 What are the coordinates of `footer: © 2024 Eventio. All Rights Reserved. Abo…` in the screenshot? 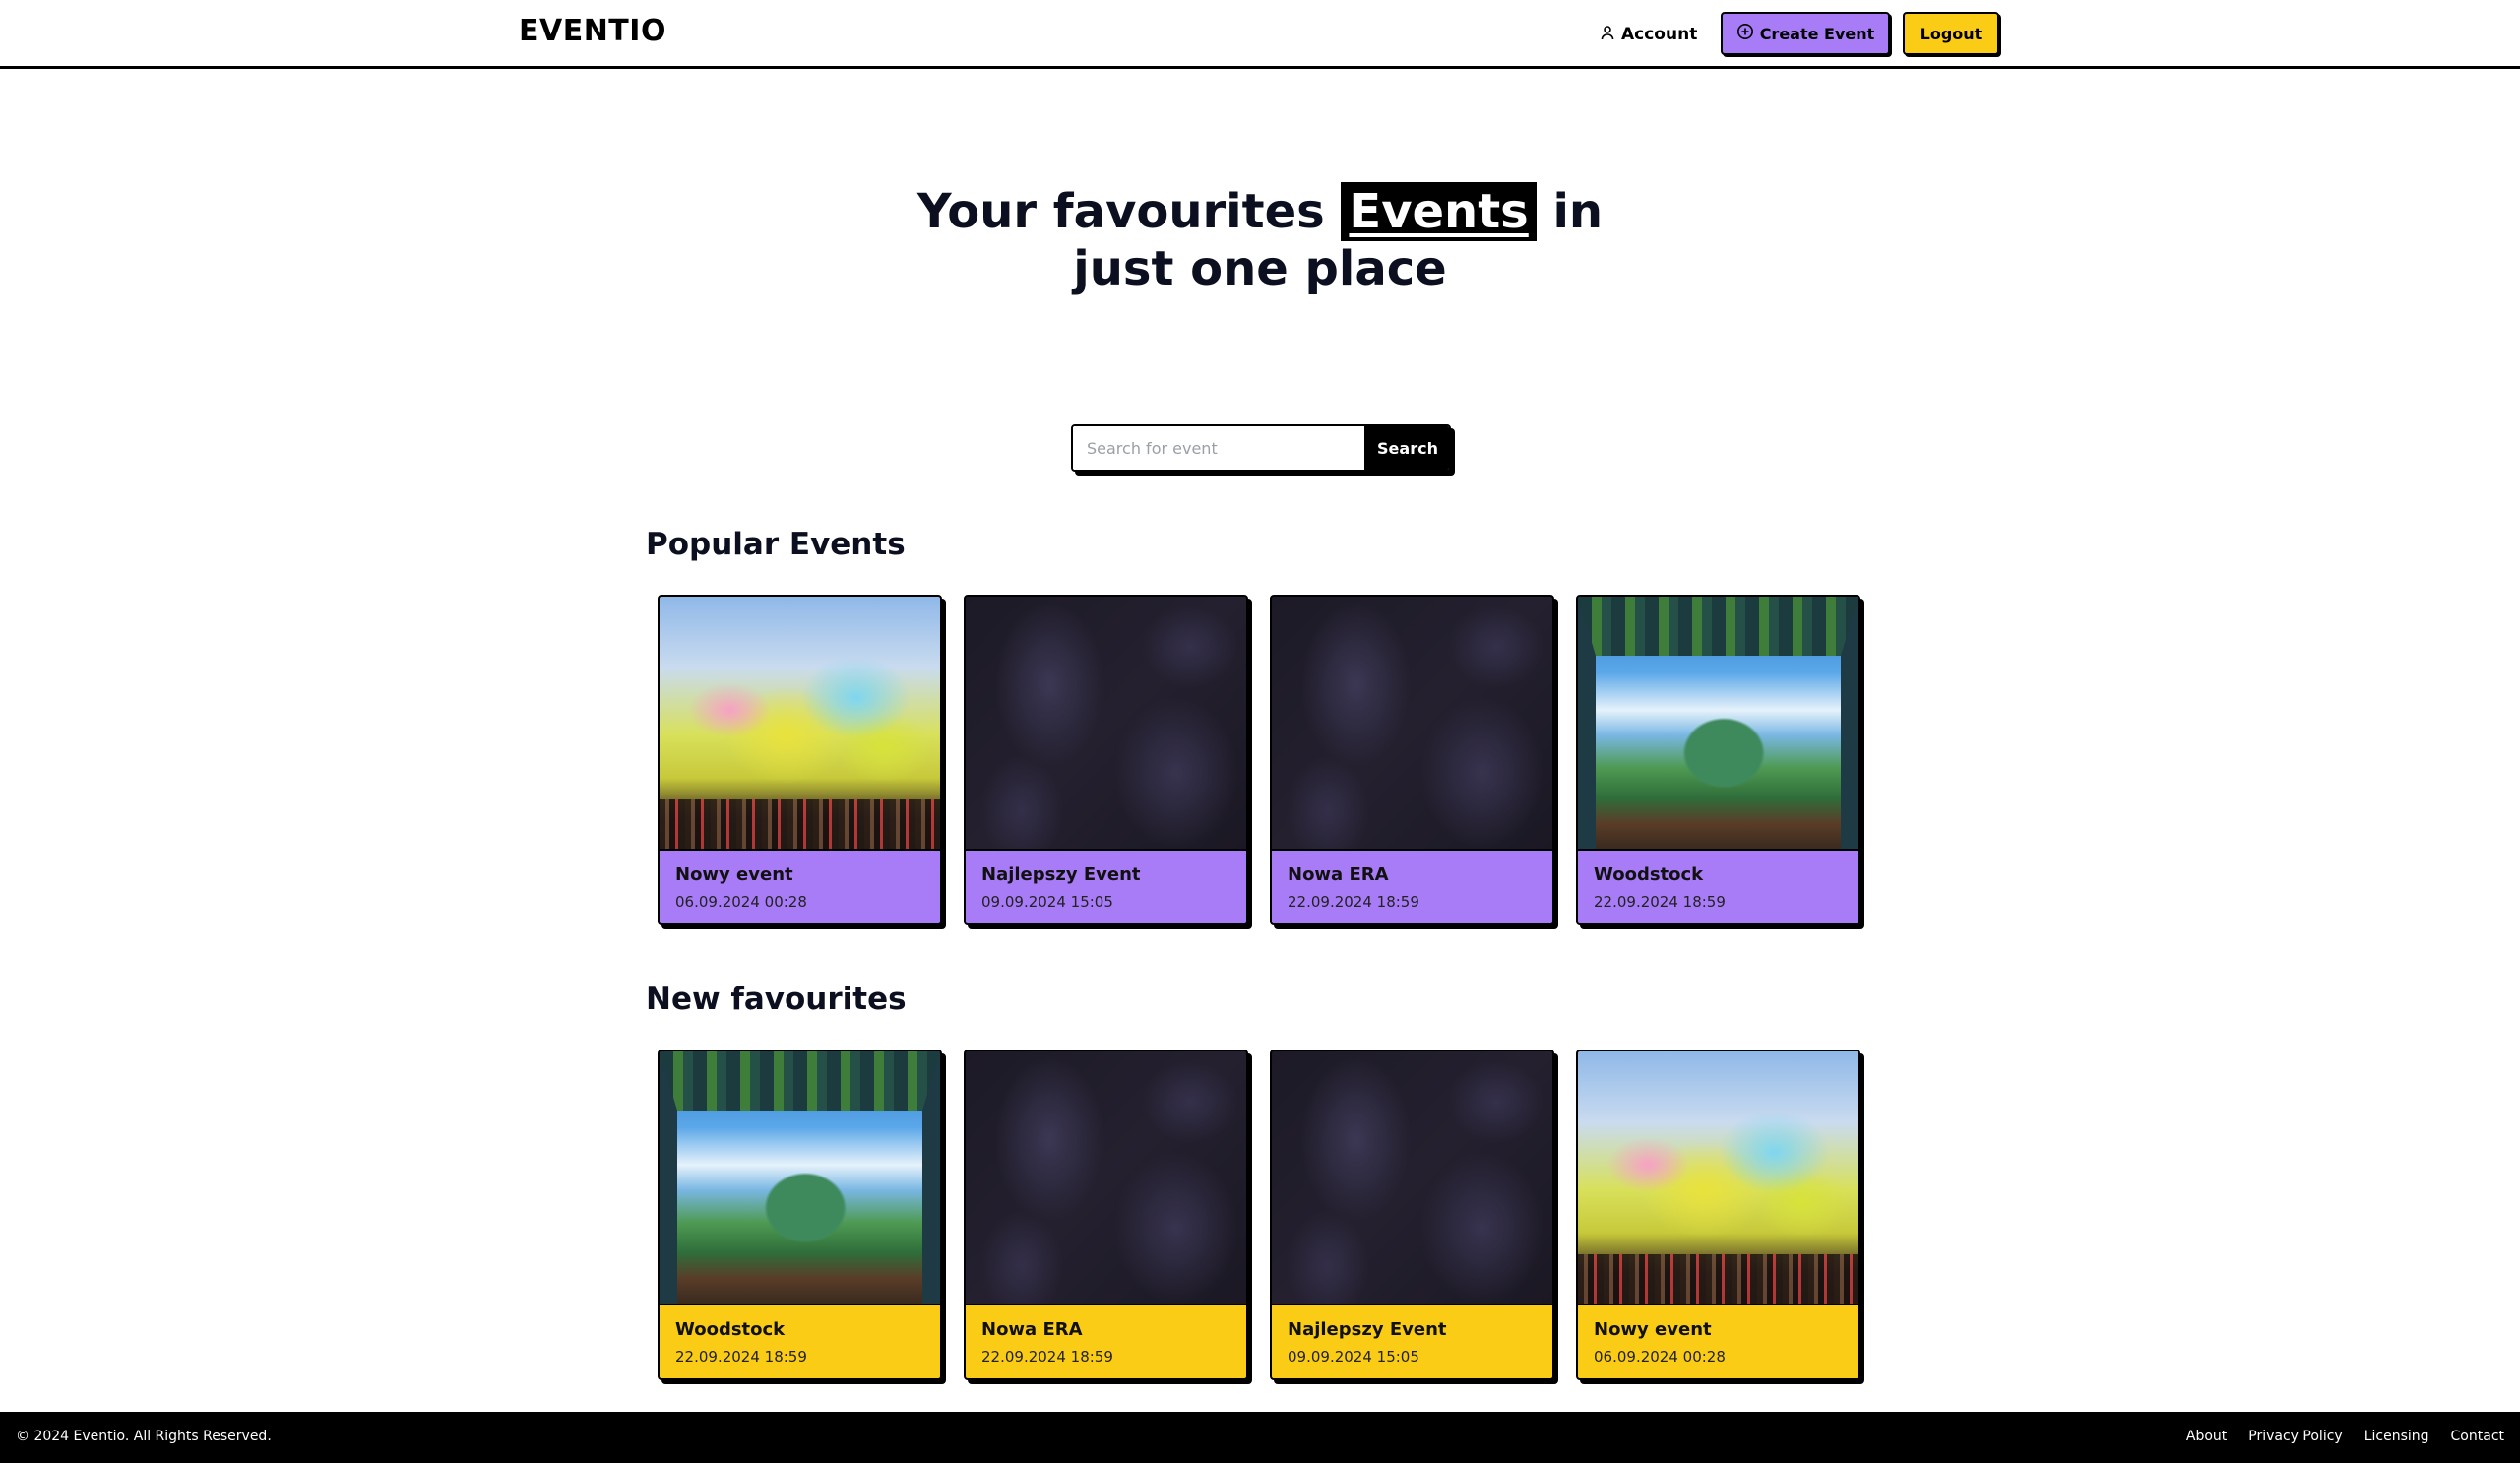 It's located at (1260, 1438).